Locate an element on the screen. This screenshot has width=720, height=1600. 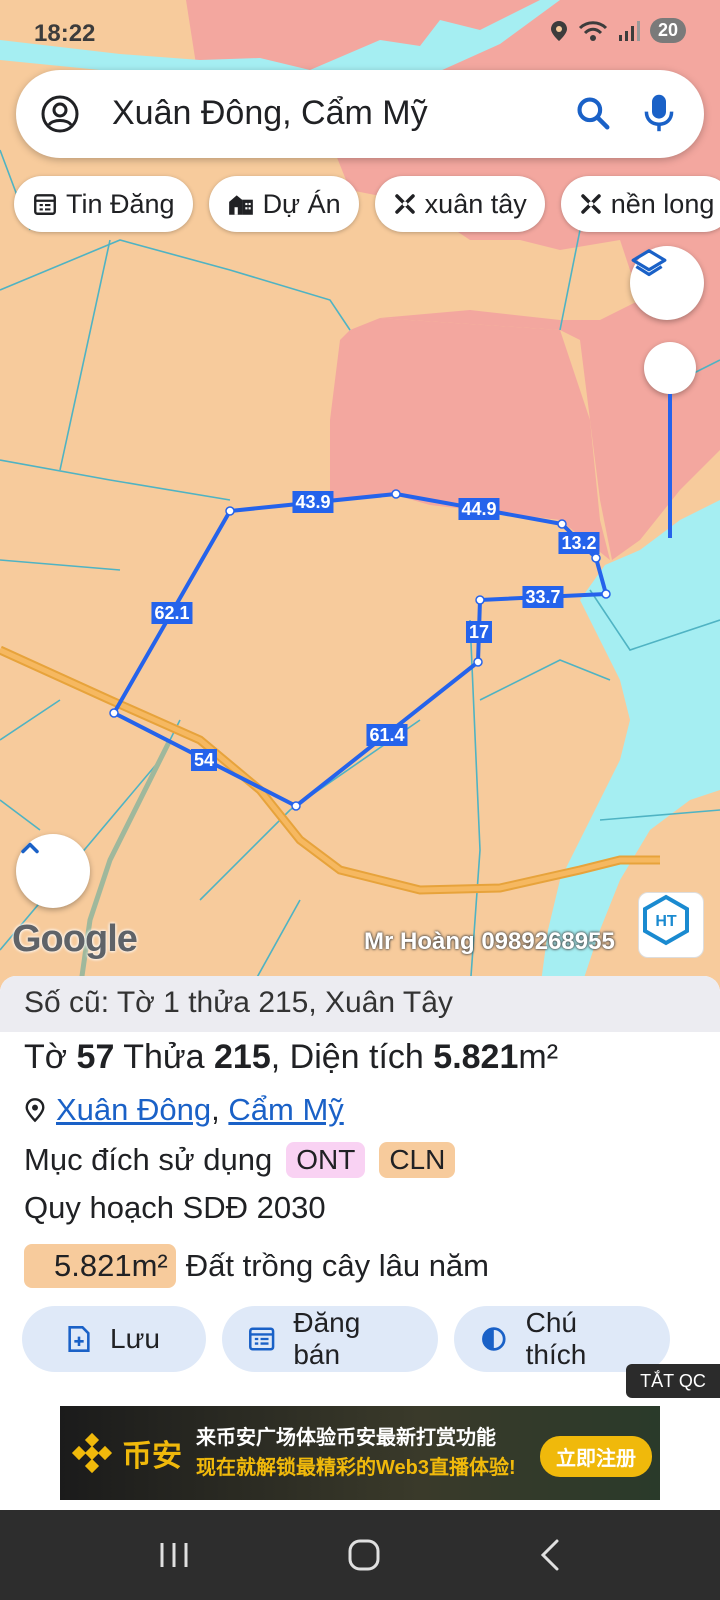
legend-icon is located at coordinates (494, 1339).